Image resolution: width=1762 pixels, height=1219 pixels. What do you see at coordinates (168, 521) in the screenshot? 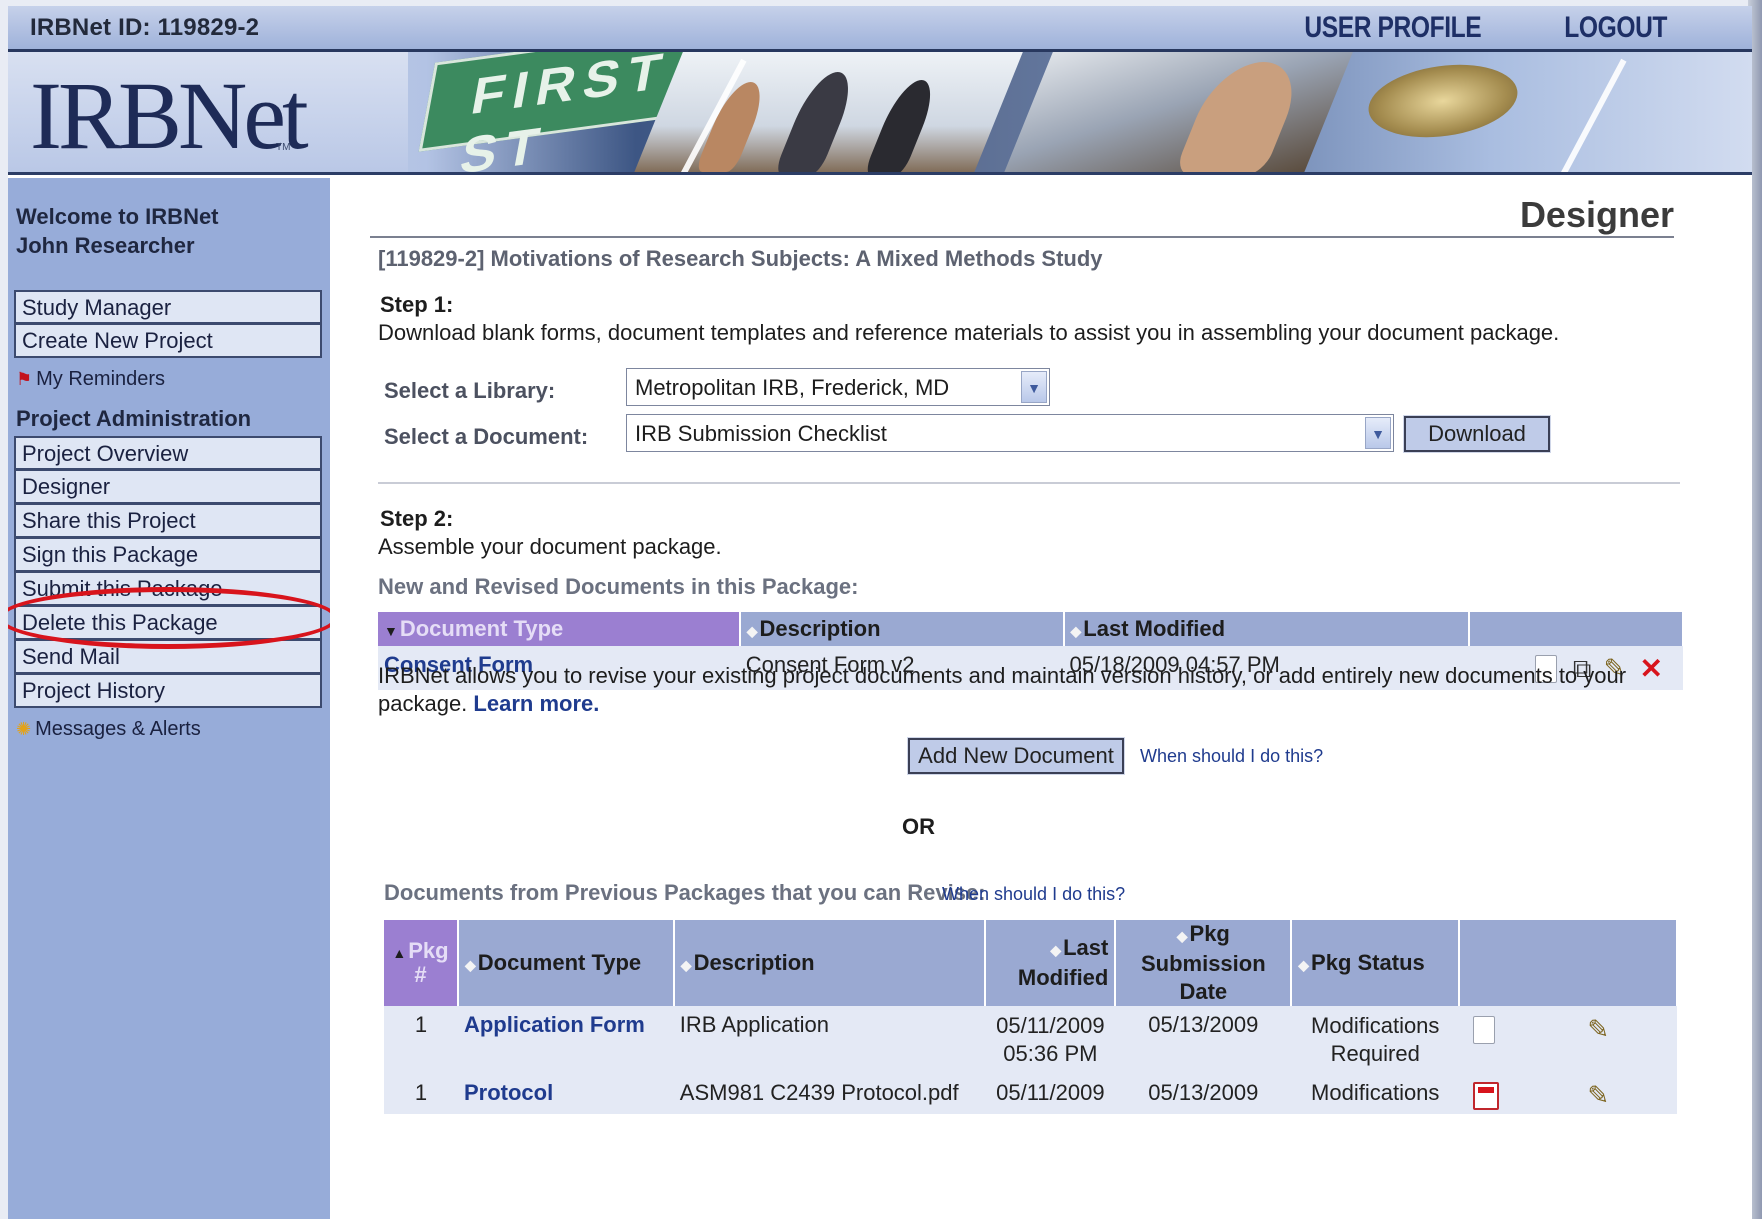
I see `menu-share-project: Share this Project` at bounding box center [168, 521].